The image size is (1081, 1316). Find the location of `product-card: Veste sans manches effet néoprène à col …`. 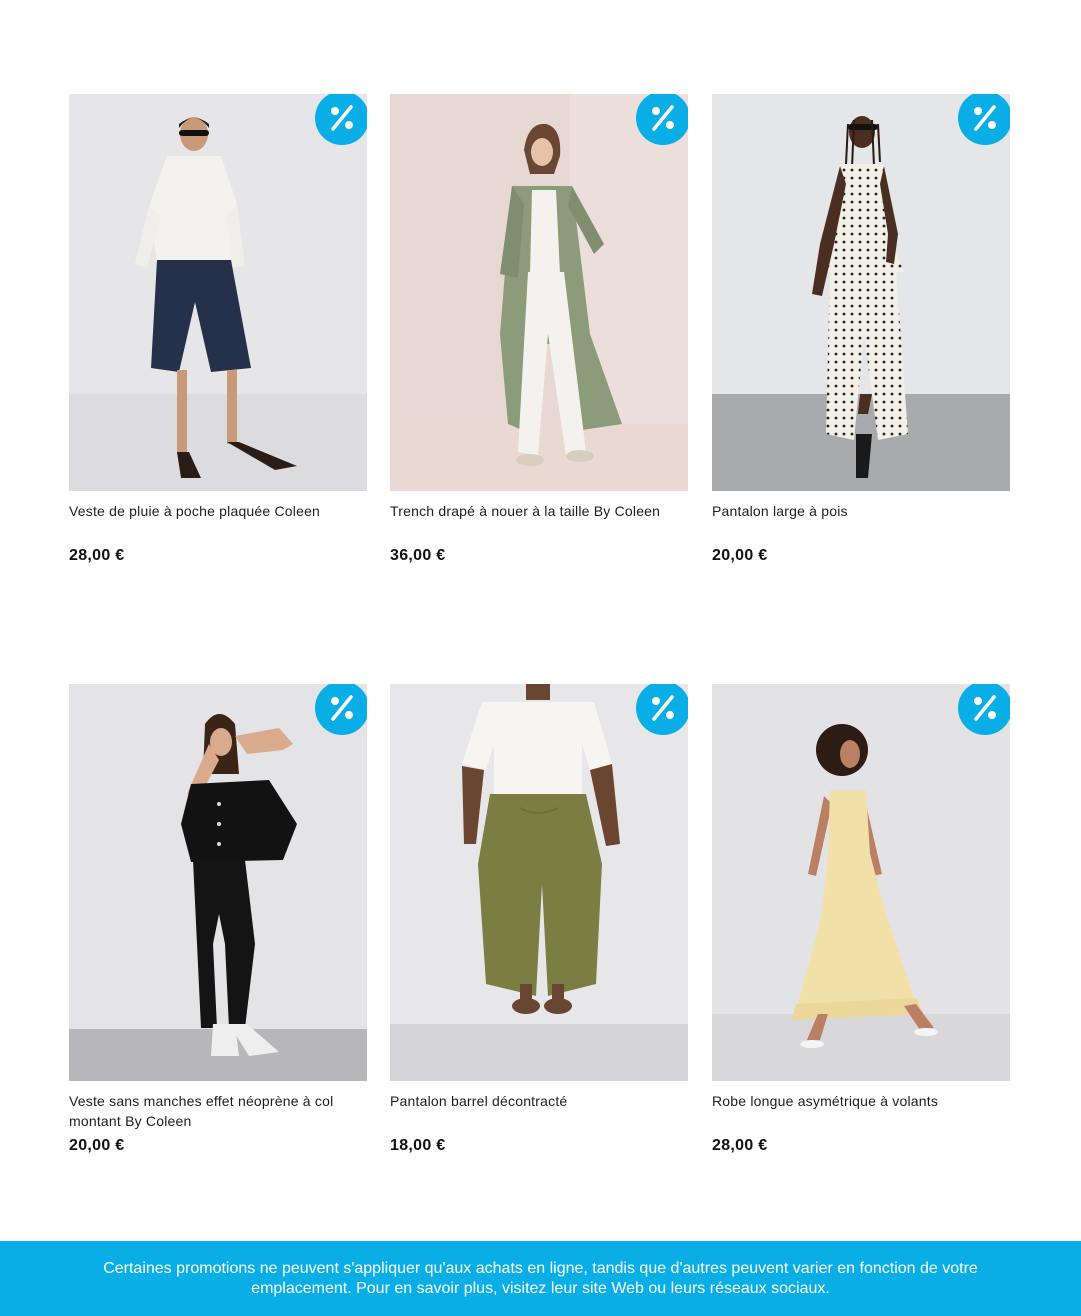

product-card: Veste sans manches effet néoprène à col … is located at coordinates (218, 919).